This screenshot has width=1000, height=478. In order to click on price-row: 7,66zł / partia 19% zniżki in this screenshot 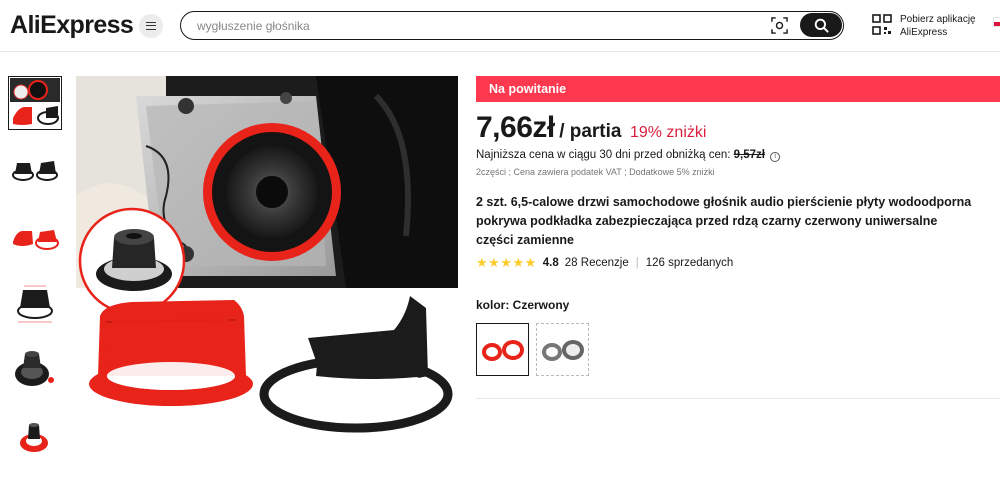, I will do `click(591, 128)`.